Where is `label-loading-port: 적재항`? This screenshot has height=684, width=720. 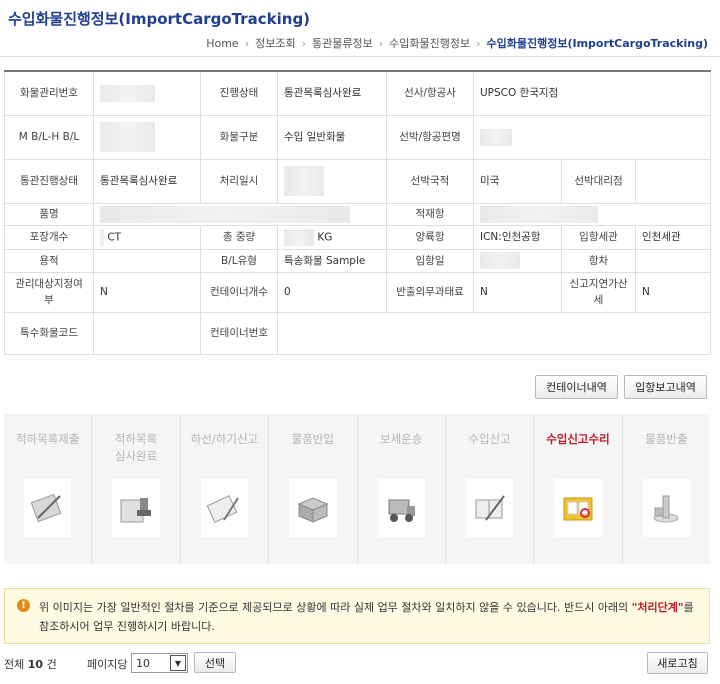 label-loading-port: 적재항 is located at coordinates (430, 214).